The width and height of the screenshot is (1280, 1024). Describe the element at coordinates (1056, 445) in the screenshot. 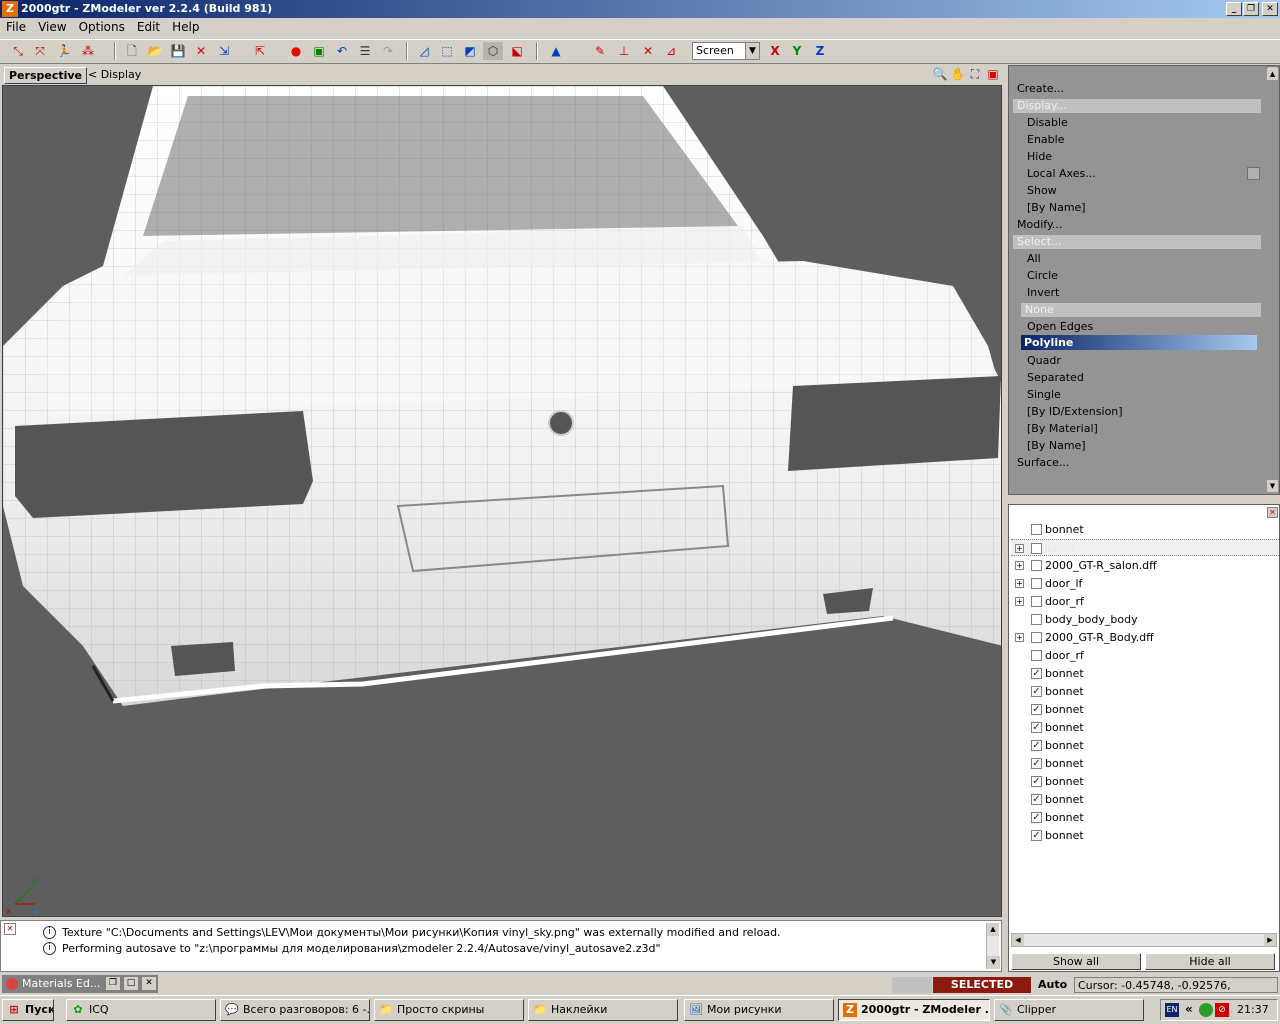

I see `select-by-name: [By Name]` at that location.